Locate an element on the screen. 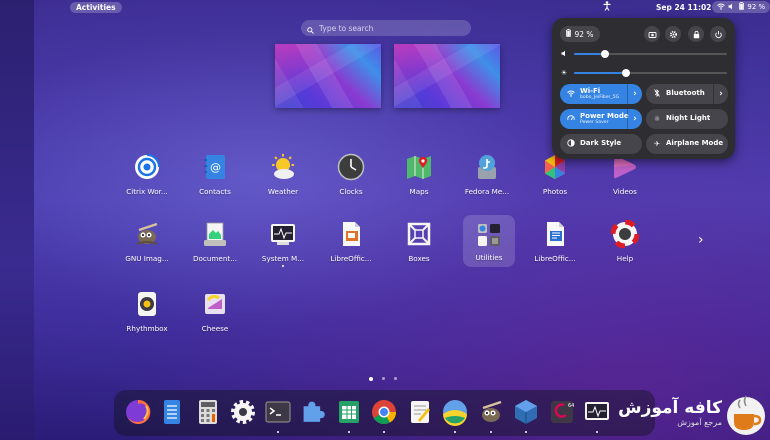 The height and width of the screenshot is (440, 770). wifi-toggle: Wi-Fi bobo_JeiFiber_5G › is located at coordinates (601, 94).